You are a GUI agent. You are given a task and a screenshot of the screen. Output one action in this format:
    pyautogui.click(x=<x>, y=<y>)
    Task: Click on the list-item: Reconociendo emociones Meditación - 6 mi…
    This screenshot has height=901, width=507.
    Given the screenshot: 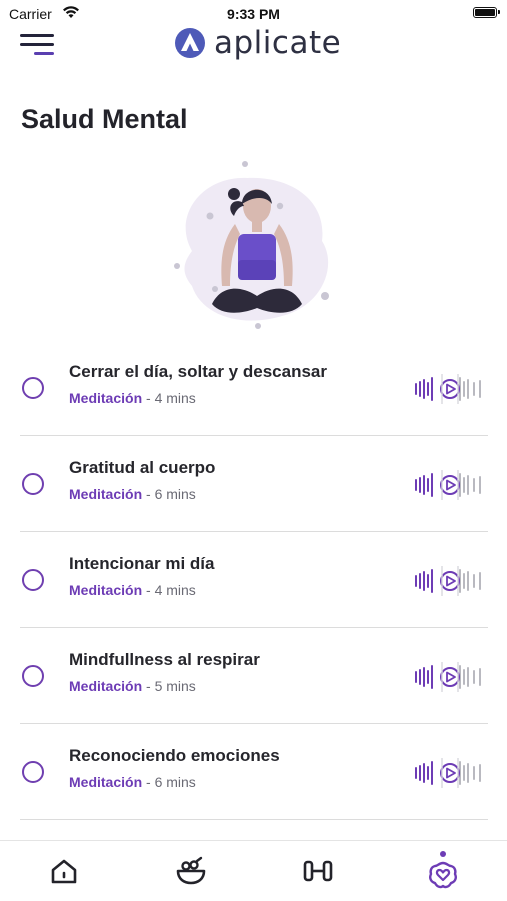 What is the action you would take?
    pyautogui.click(x=253, y=772)
    